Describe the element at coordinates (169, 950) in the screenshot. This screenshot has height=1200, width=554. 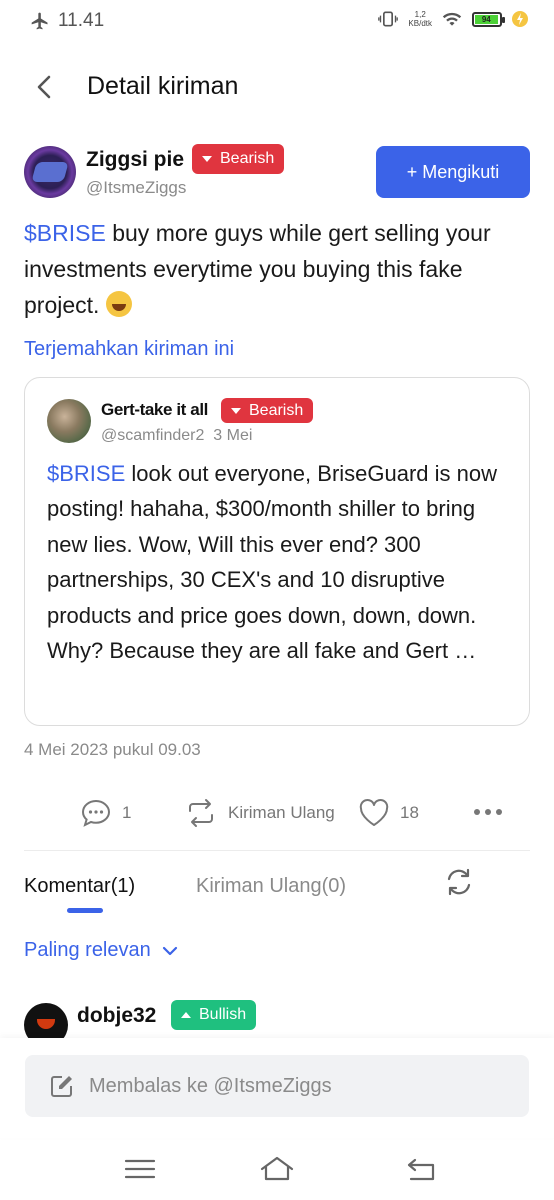
I see `chevron-down-icon` at that location.